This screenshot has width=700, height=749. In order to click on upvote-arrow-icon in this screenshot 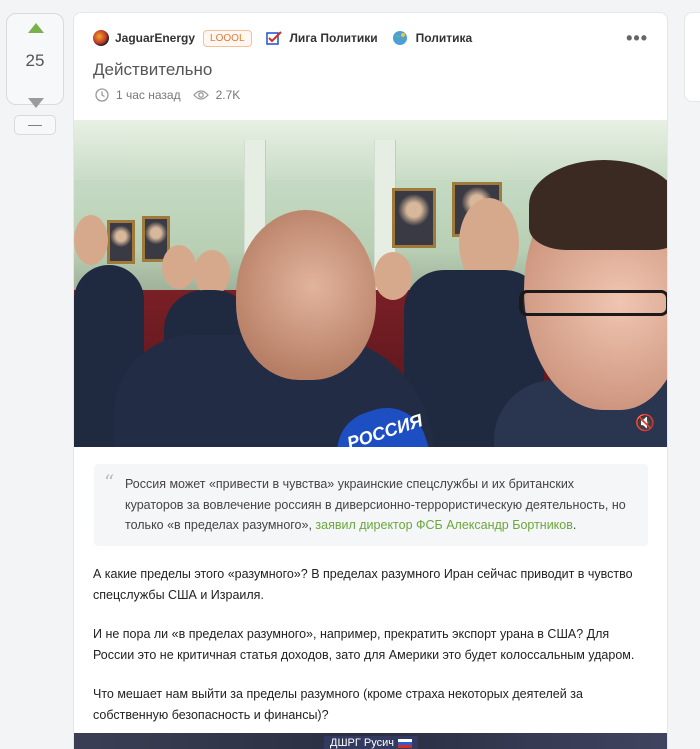, I will do `click(36, 28)`.